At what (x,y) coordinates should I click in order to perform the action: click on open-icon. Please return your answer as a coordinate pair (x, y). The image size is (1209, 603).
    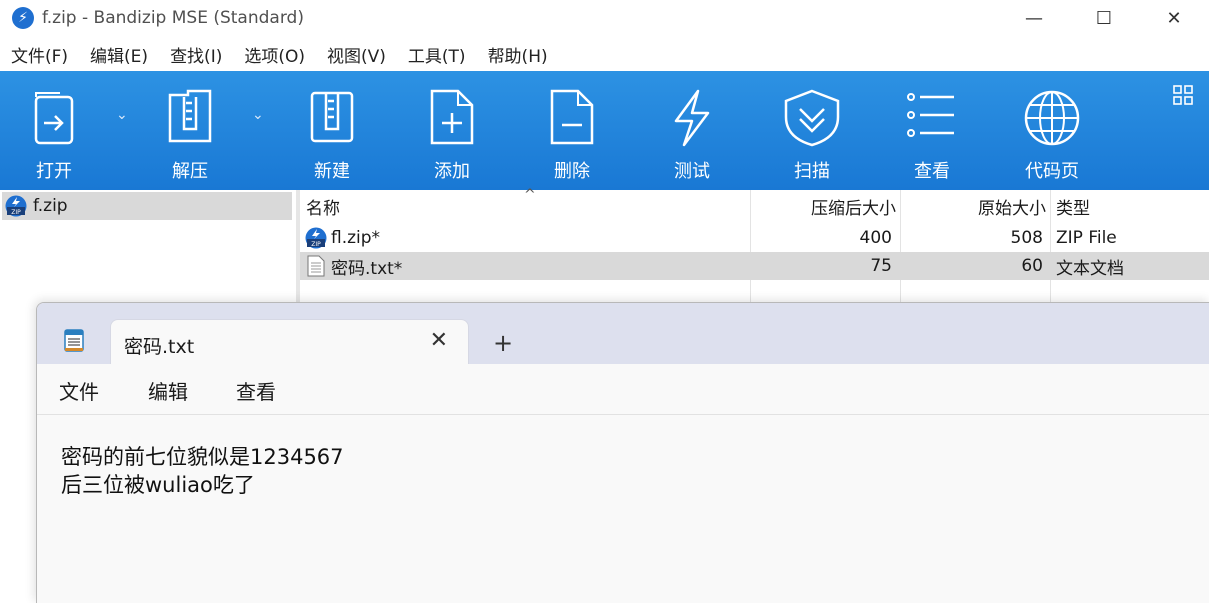
    Looking at the image, I should click on (54, 118).